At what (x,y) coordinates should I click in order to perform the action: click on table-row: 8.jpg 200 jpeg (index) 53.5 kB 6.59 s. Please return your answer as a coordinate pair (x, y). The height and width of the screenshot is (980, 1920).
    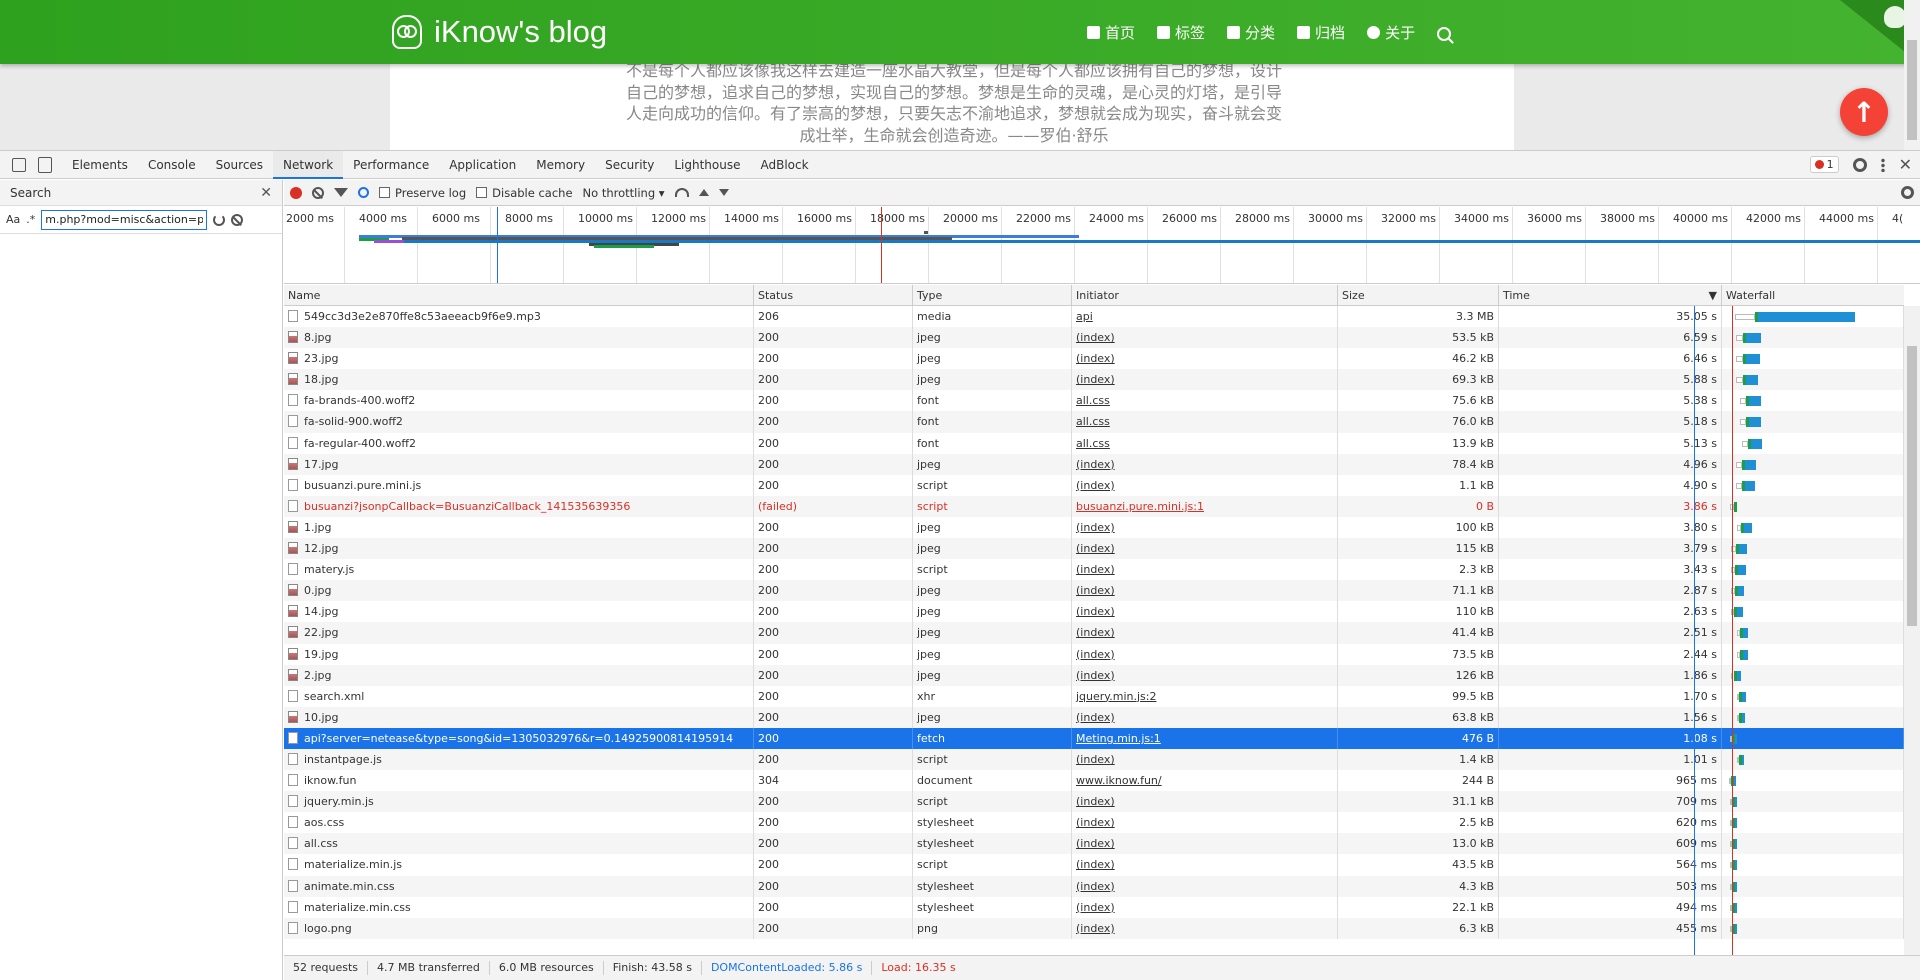
    Looking at the image, I should click on (1094, 338).